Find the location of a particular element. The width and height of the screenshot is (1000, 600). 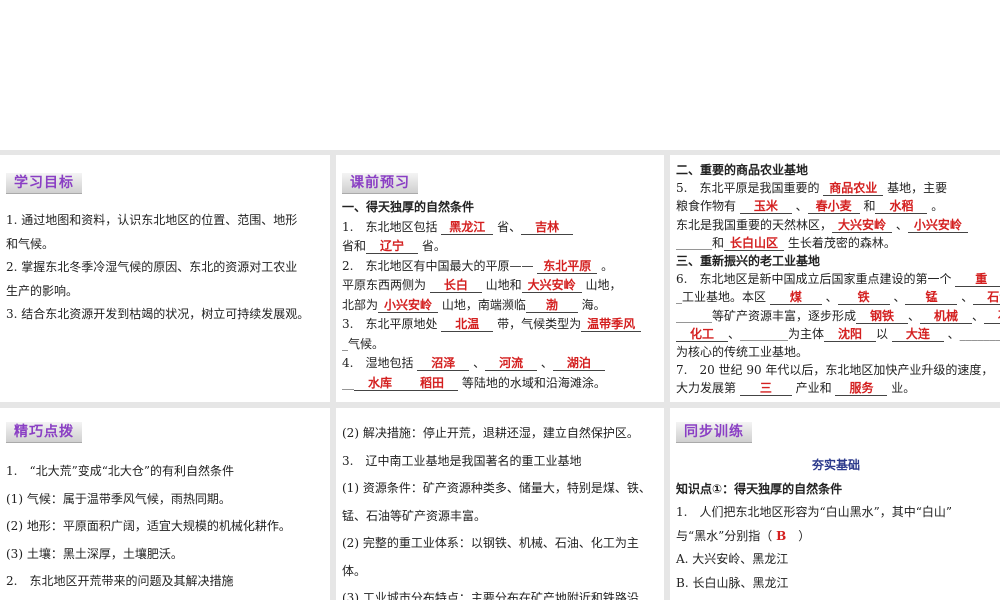

text-segment: 夯实基础 is located at coordinates (835, 465).